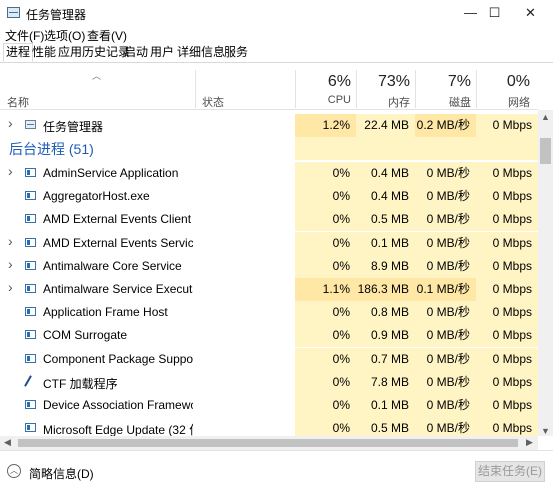  I want to click on column-cpu: CPU, so click(323, 100).